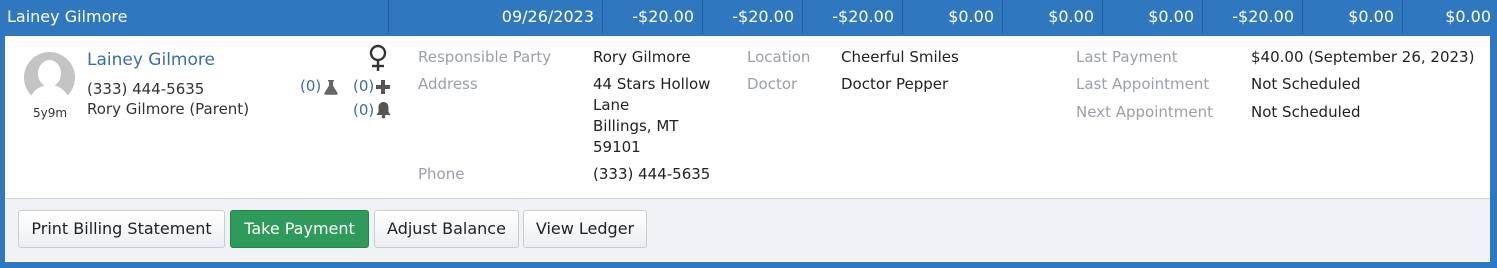  I want to click on next-appointment-label: Next Appointment, so click(1144, 112).